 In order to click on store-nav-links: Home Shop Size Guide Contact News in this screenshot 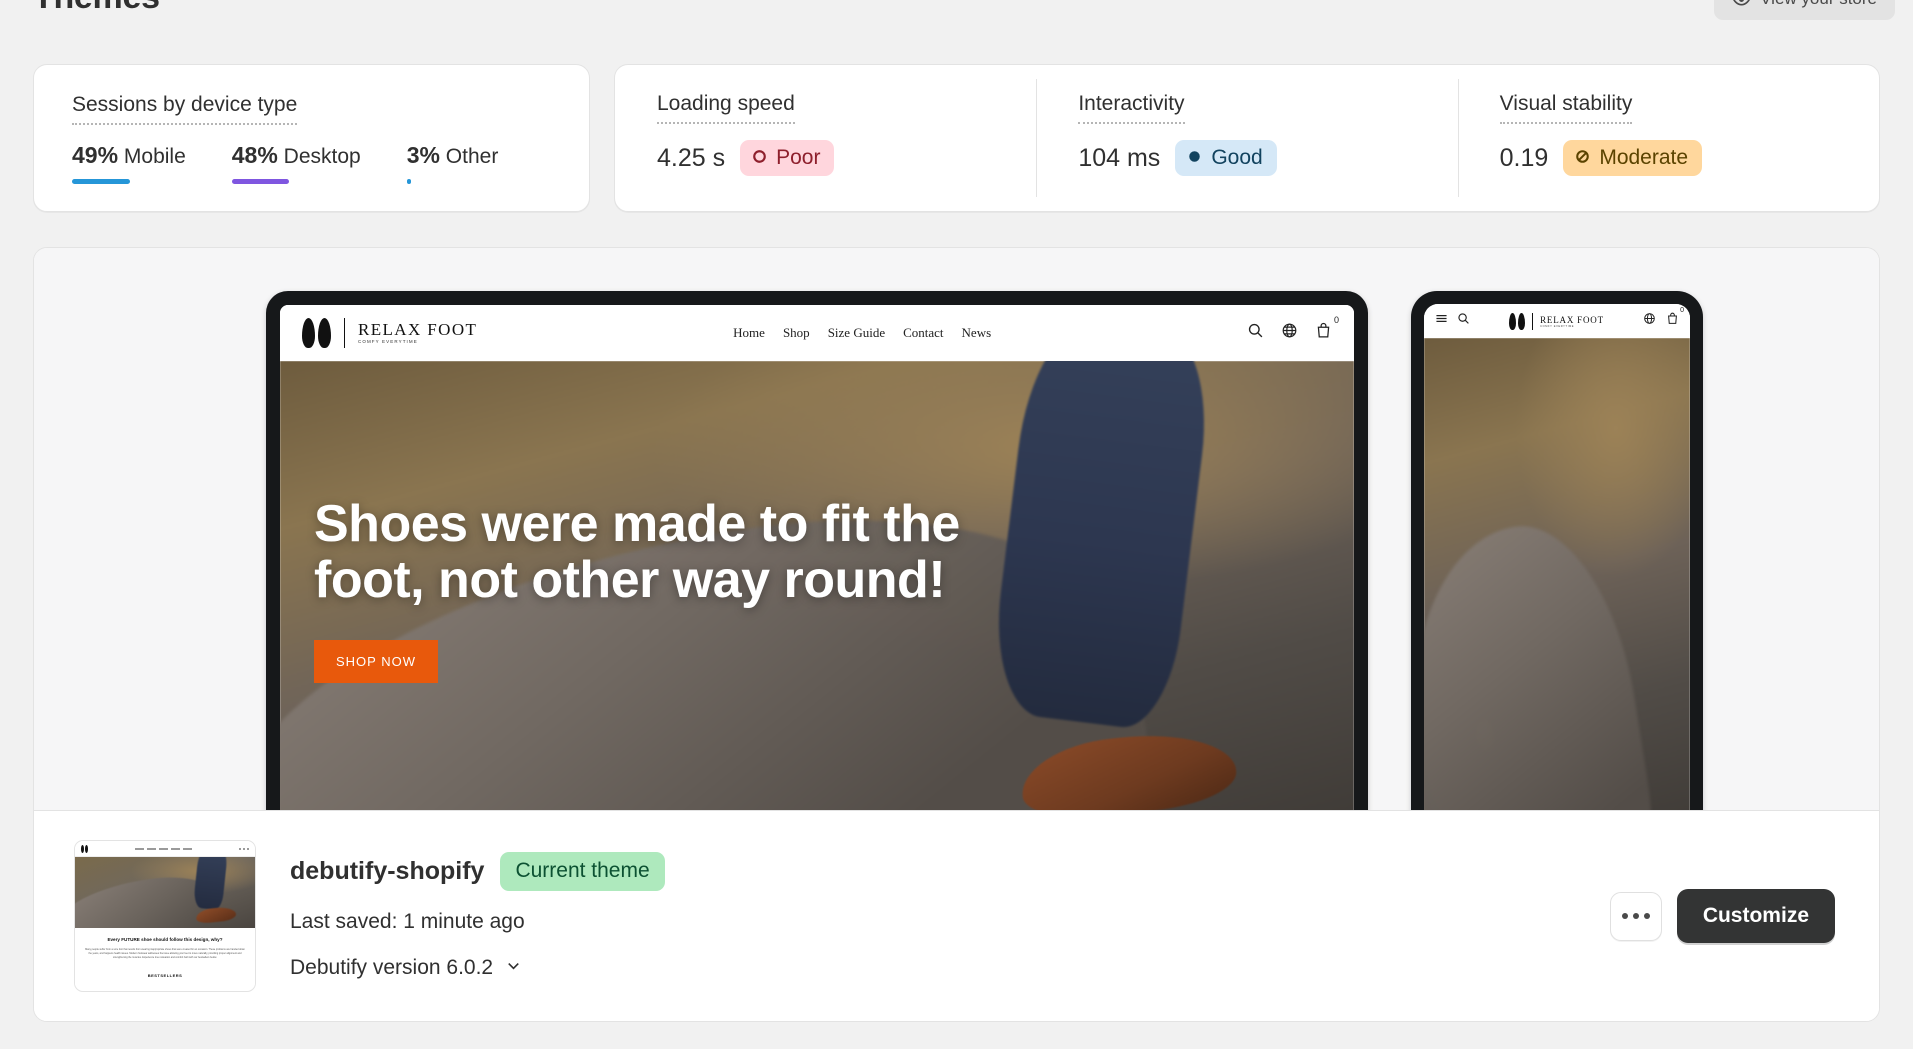, I will do `click(862, 333)`.